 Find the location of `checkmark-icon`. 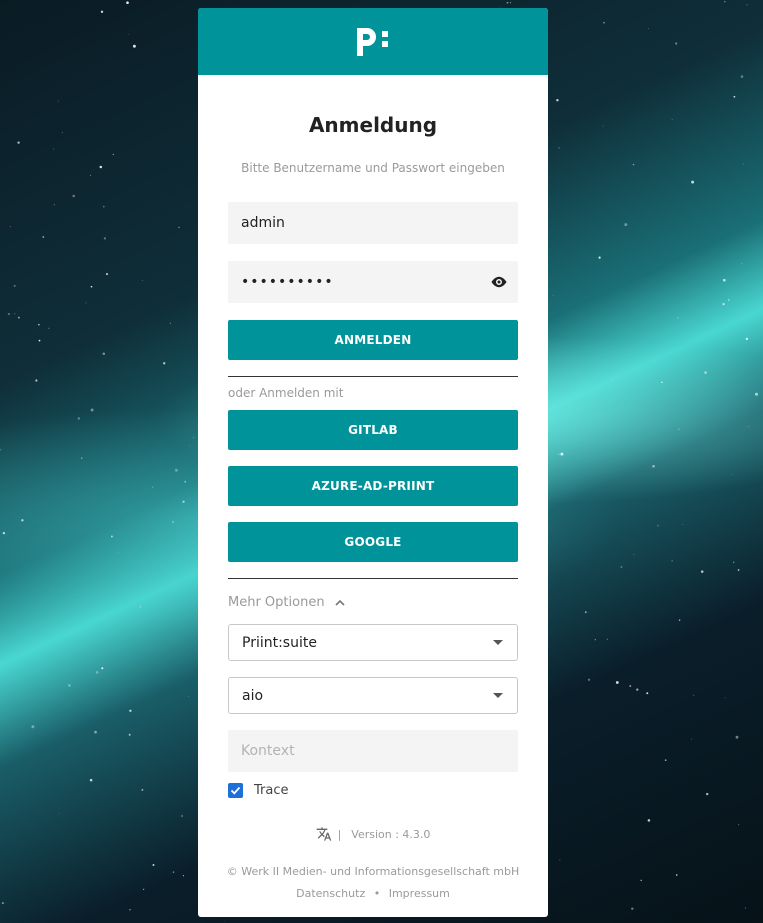

checkmark-icon is located at coordinates (235, 790).